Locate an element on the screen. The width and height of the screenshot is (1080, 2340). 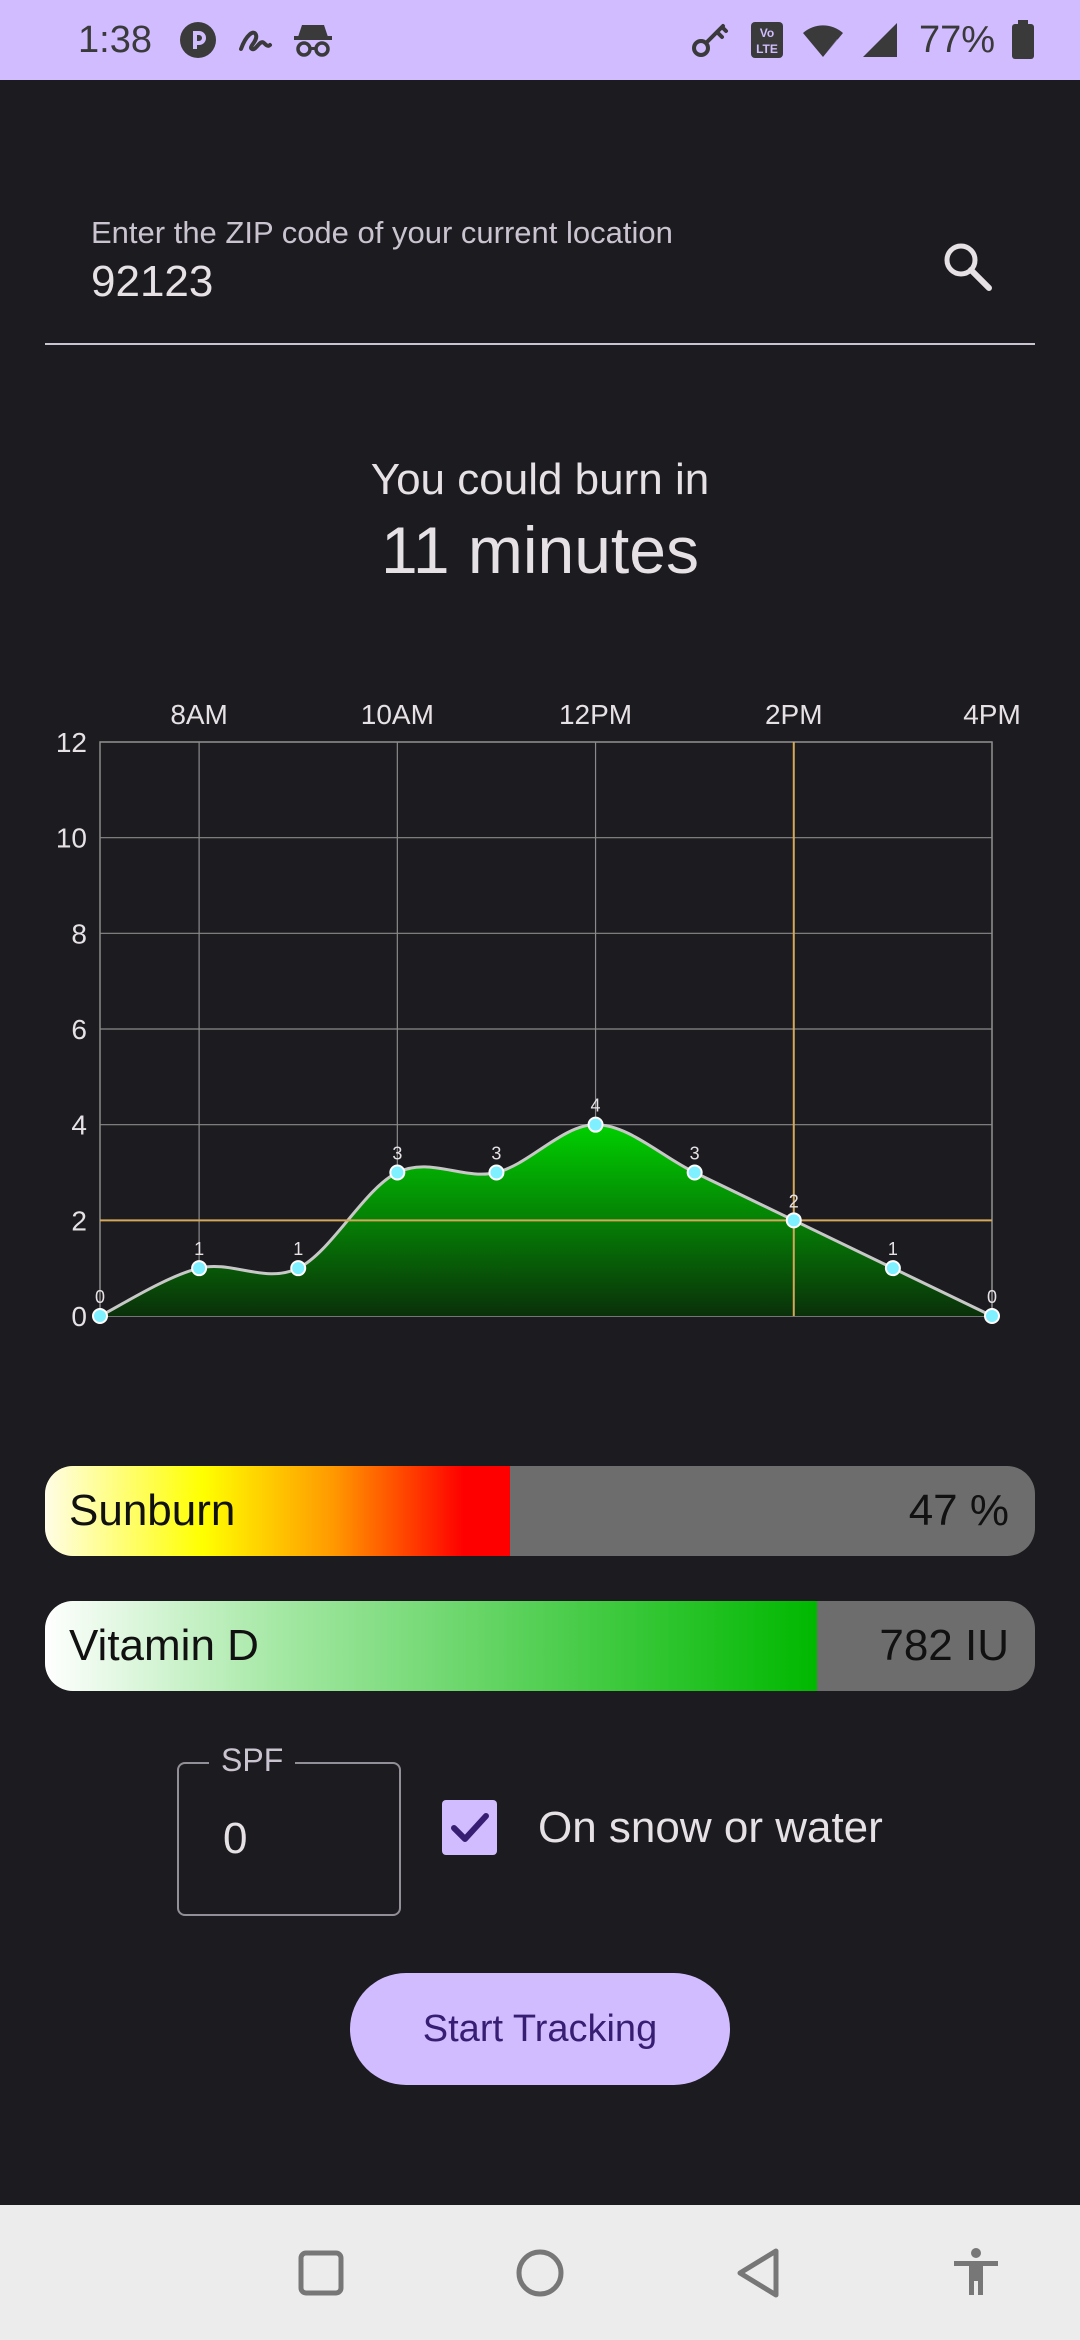
y-tick-label: 2 is located at coordinates (79, 1220).